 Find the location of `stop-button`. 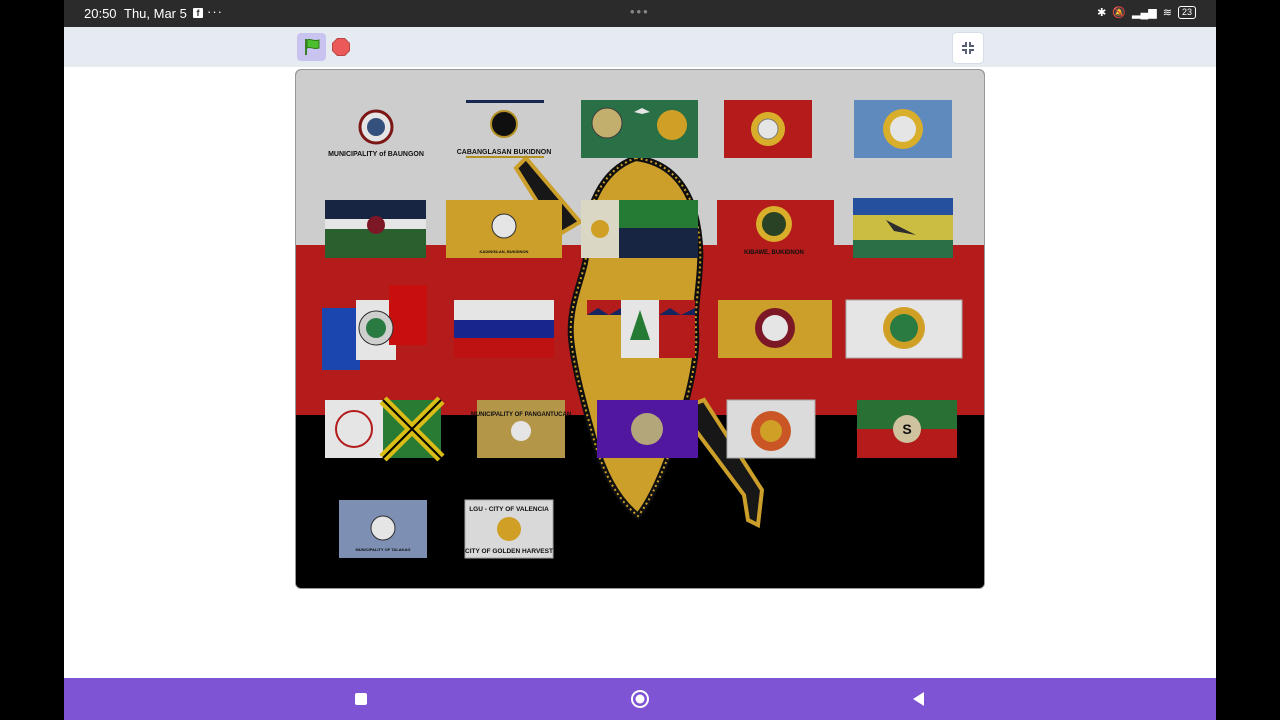

stop-button is located at coordinates (341, 47).